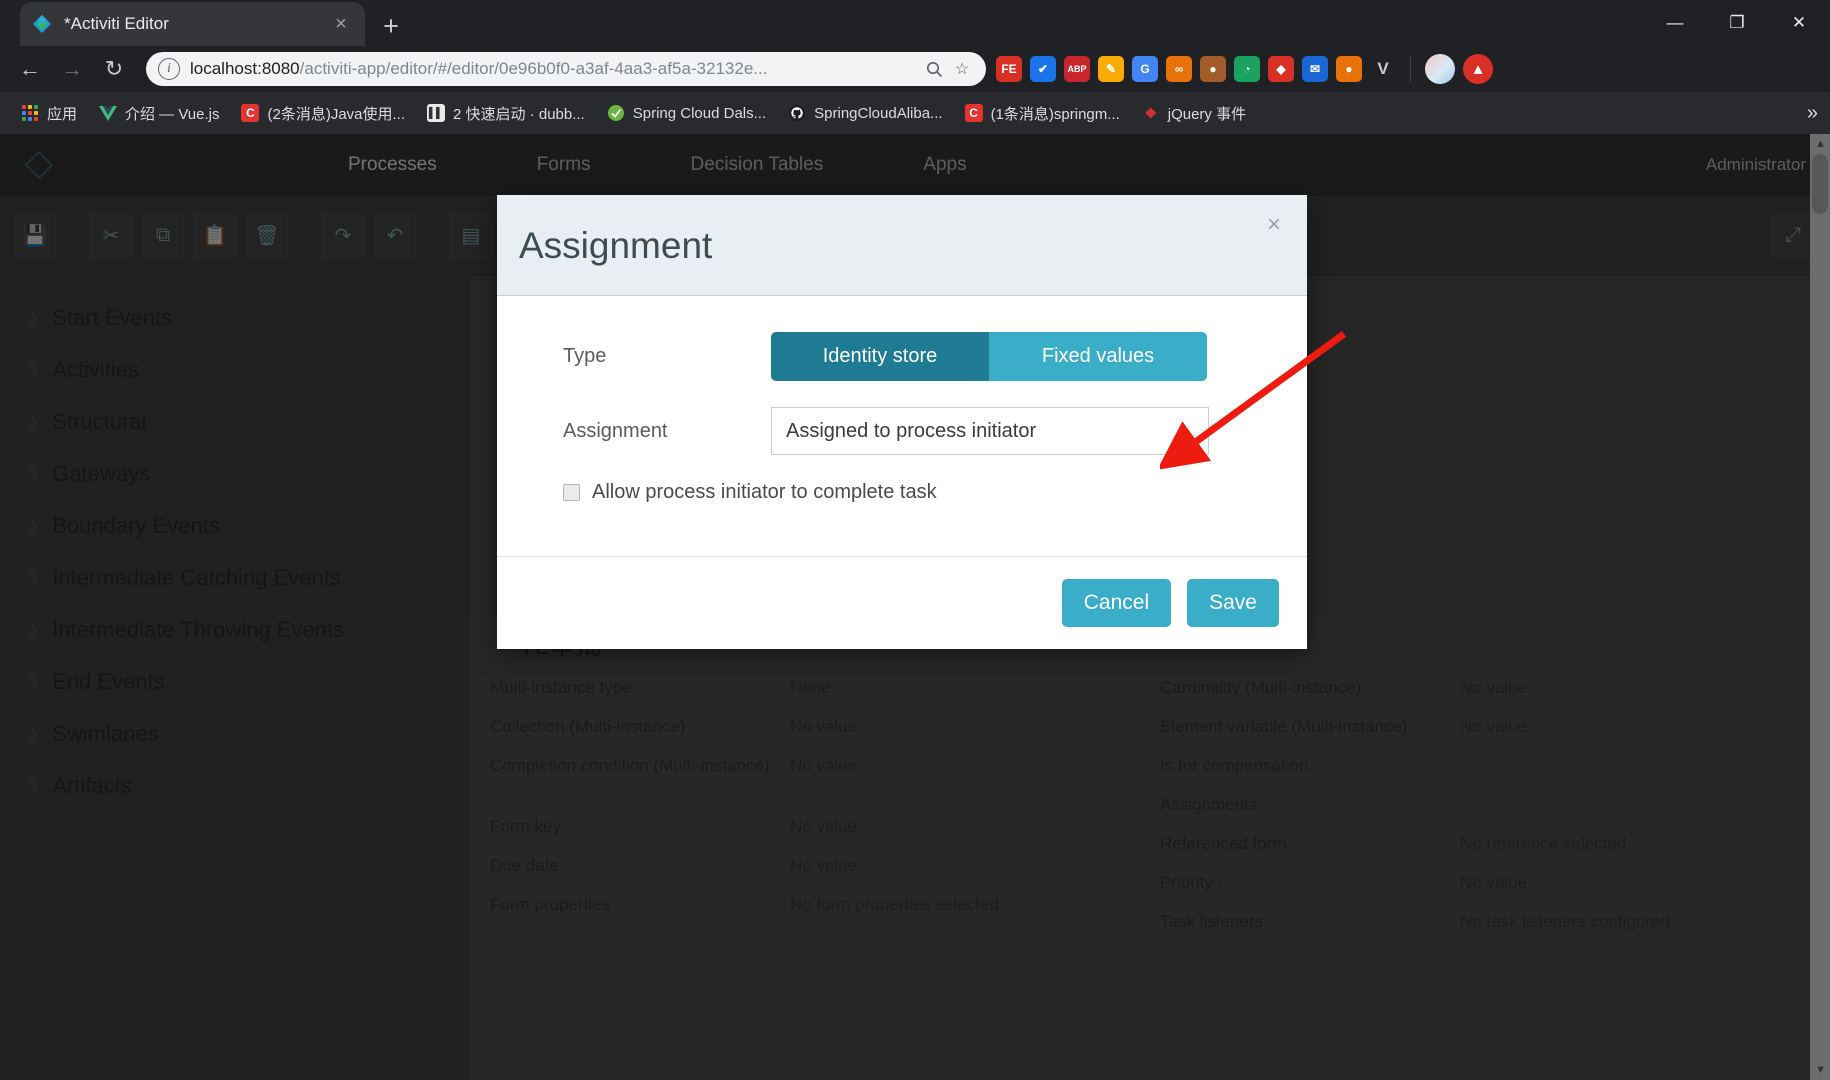 This screenshot has width=1830, height=1080. I want to click on bookmark-star-icon: ☆, so click(962, 69).